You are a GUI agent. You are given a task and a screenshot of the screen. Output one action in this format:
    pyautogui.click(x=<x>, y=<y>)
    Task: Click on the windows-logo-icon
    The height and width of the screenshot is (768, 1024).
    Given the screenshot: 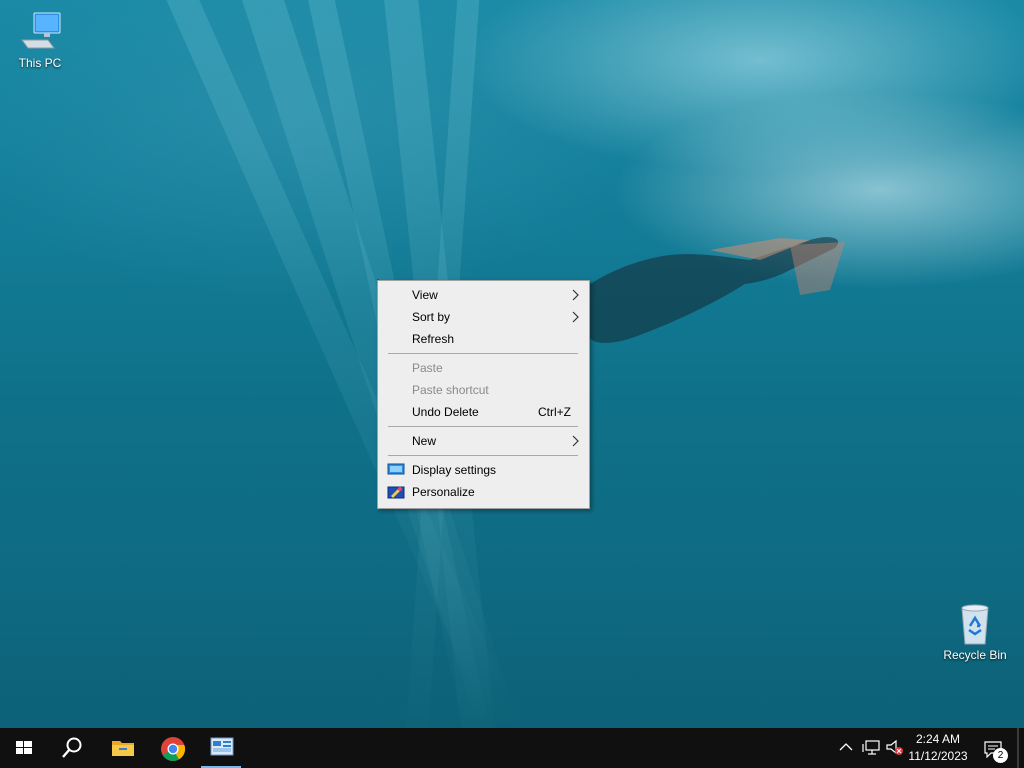 What is the action you would take?
    pyautogui.click(x=24, y=747)
    